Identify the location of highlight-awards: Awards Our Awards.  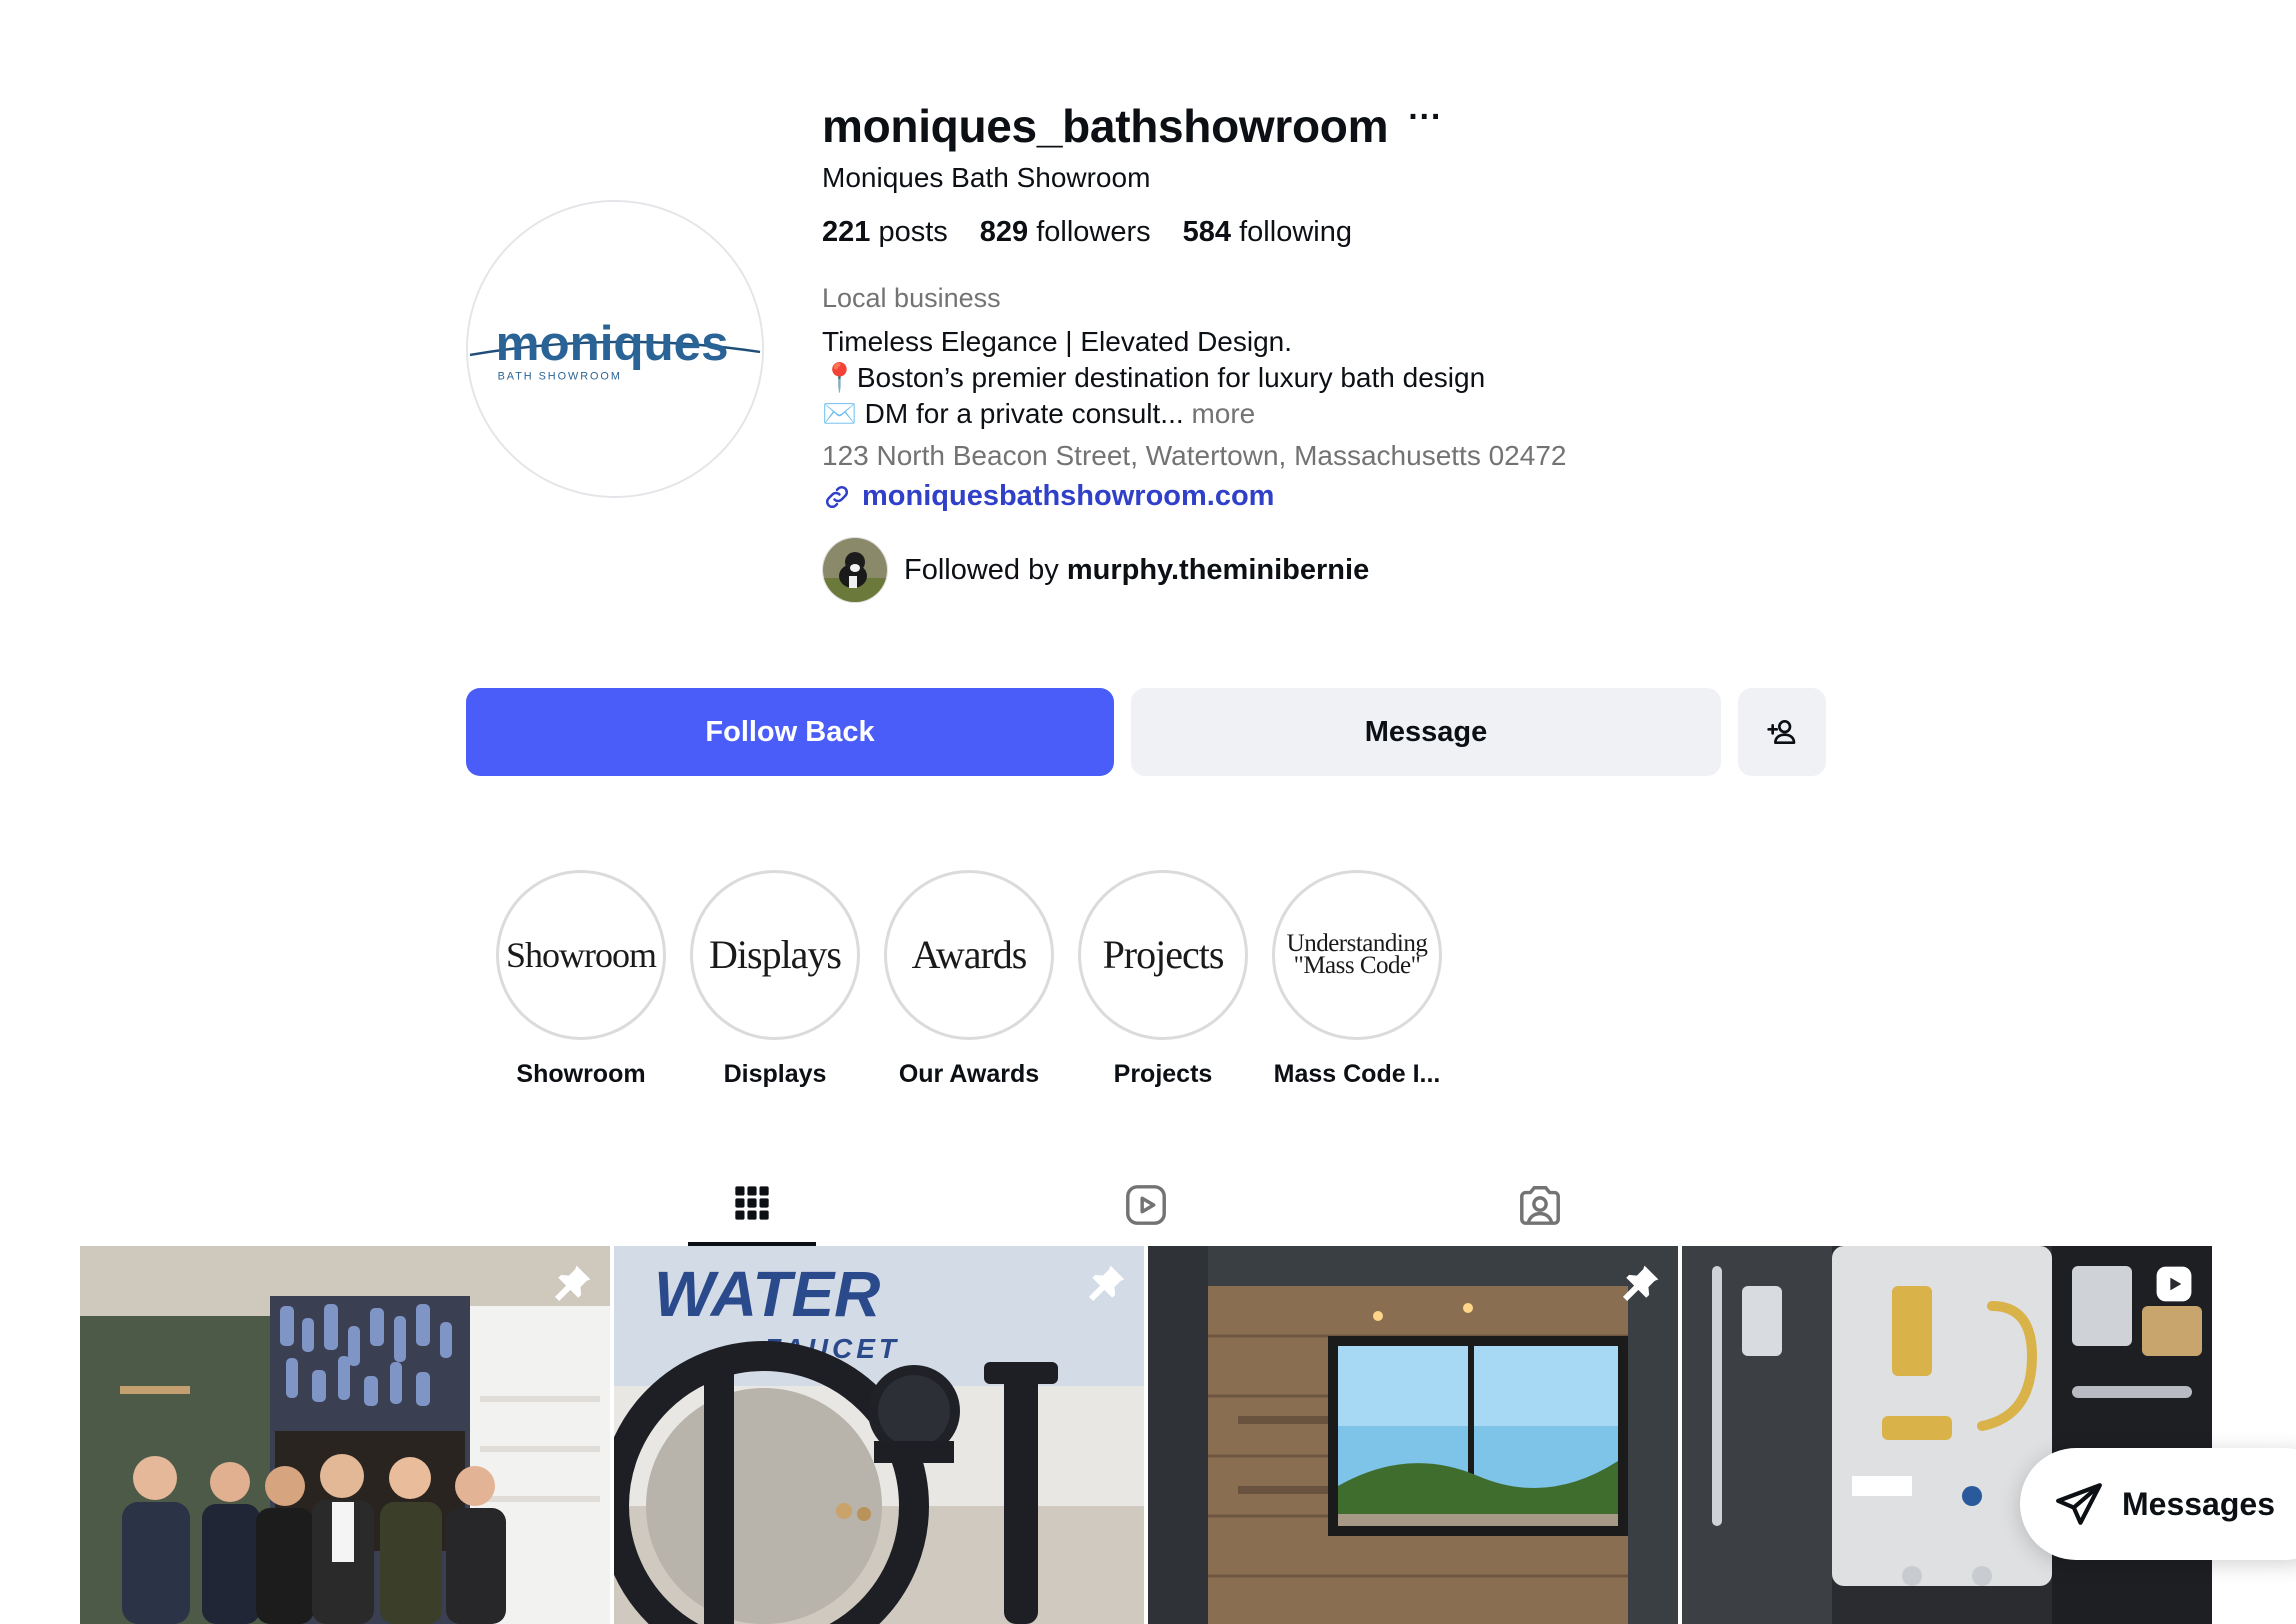
(969, 979).